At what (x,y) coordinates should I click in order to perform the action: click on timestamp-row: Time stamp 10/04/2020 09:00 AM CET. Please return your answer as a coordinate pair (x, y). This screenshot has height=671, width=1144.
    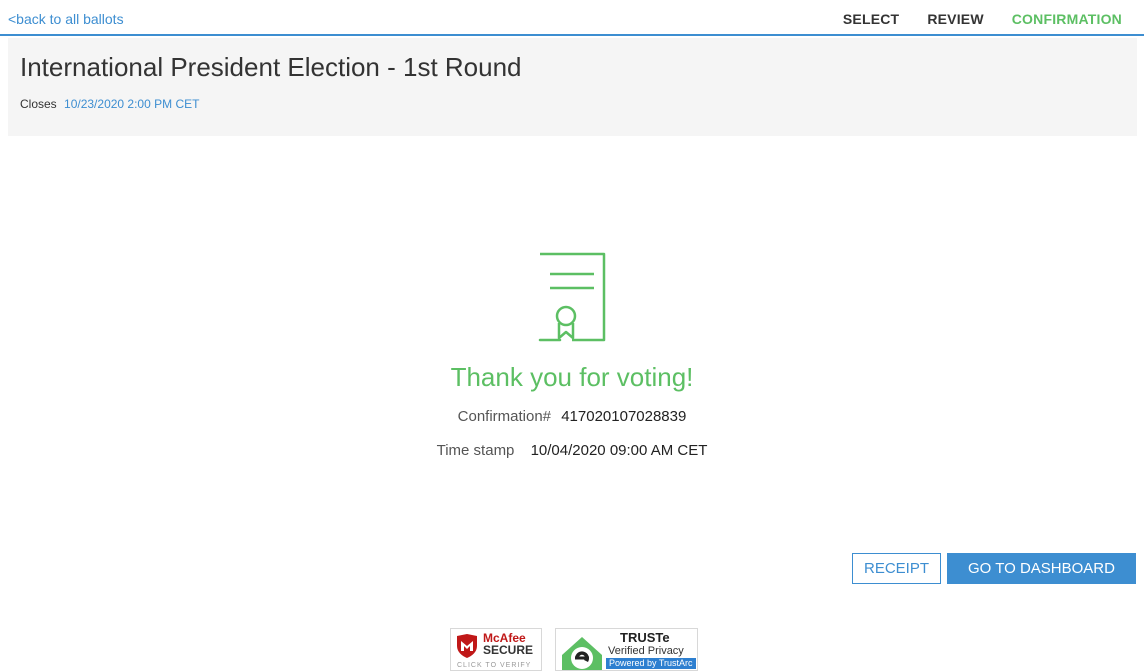
    Looking at the image, I should click on (572, 450).